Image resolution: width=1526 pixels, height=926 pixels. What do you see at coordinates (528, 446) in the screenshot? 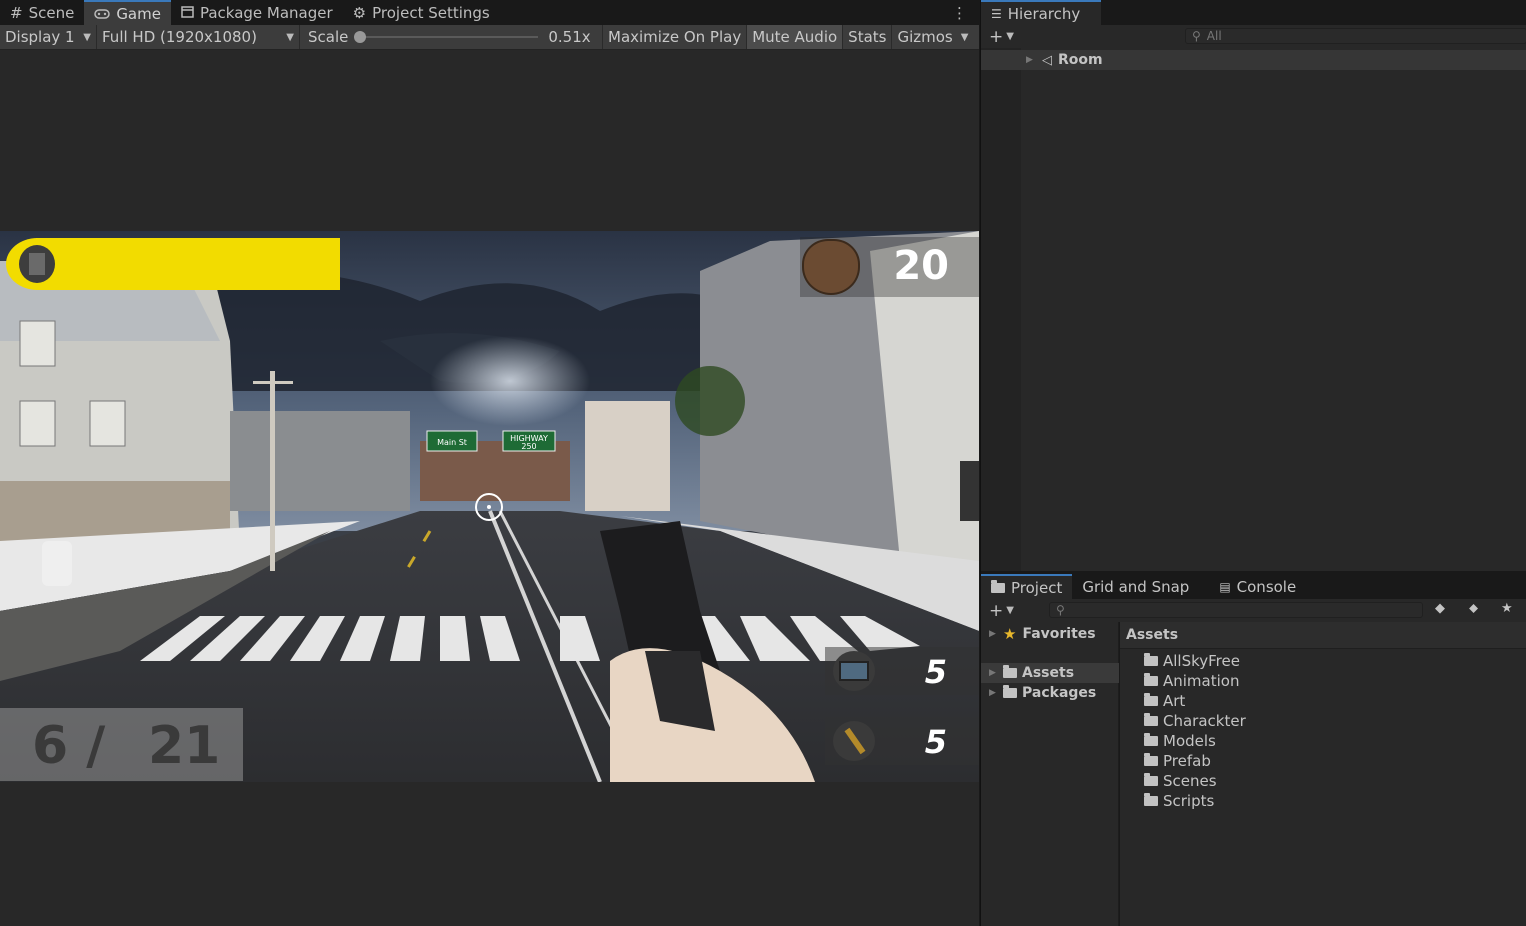
I see `sign-highway-num: 250` at bounding box center [528, 446].